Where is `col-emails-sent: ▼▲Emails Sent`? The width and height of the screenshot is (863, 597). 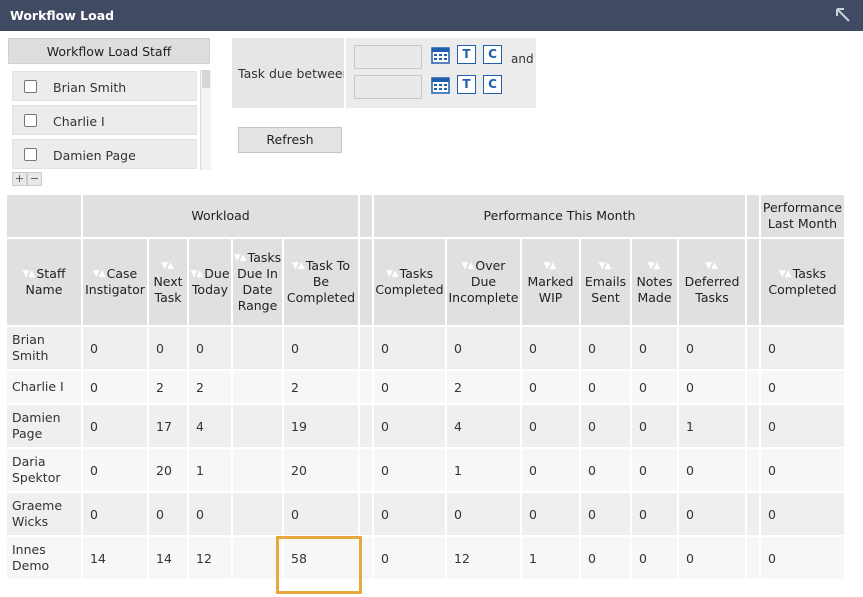 col-emails-sent: ▼▲Emails Sent is located at coordinates (605, 283).